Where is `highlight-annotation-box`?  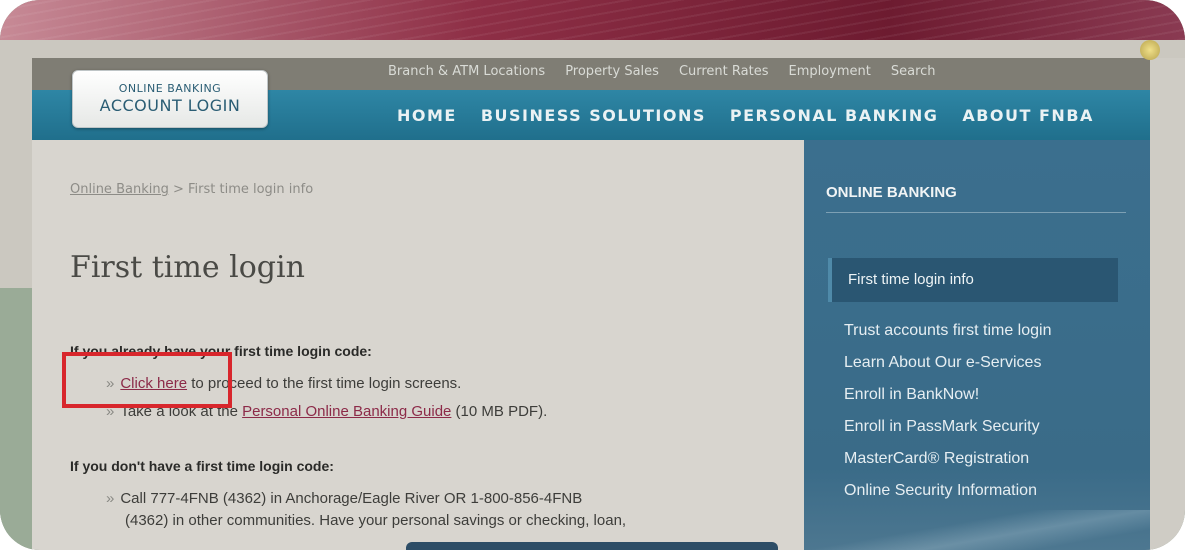
highlight-annotation-box is located at coordinates (147, 380).